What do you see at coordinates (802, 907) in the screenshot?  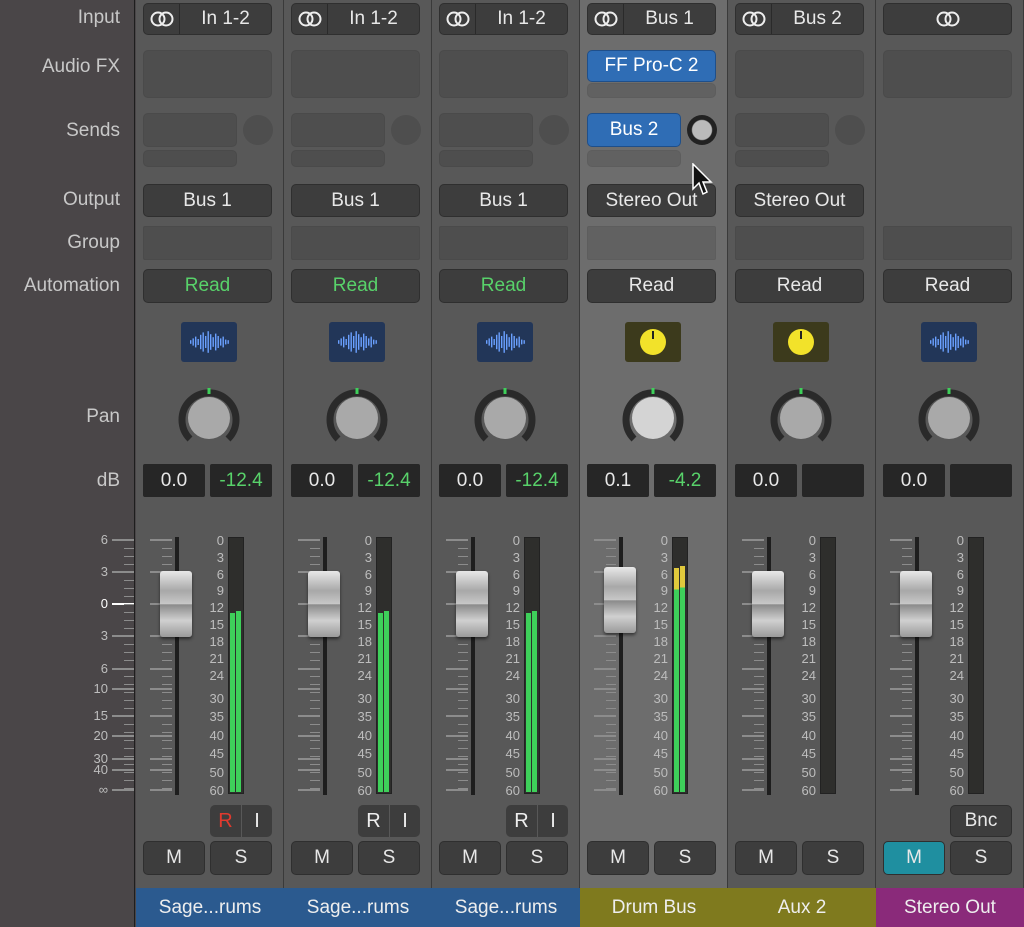 I see `channel-name: Aux 2` at bounding box center [802, 907].